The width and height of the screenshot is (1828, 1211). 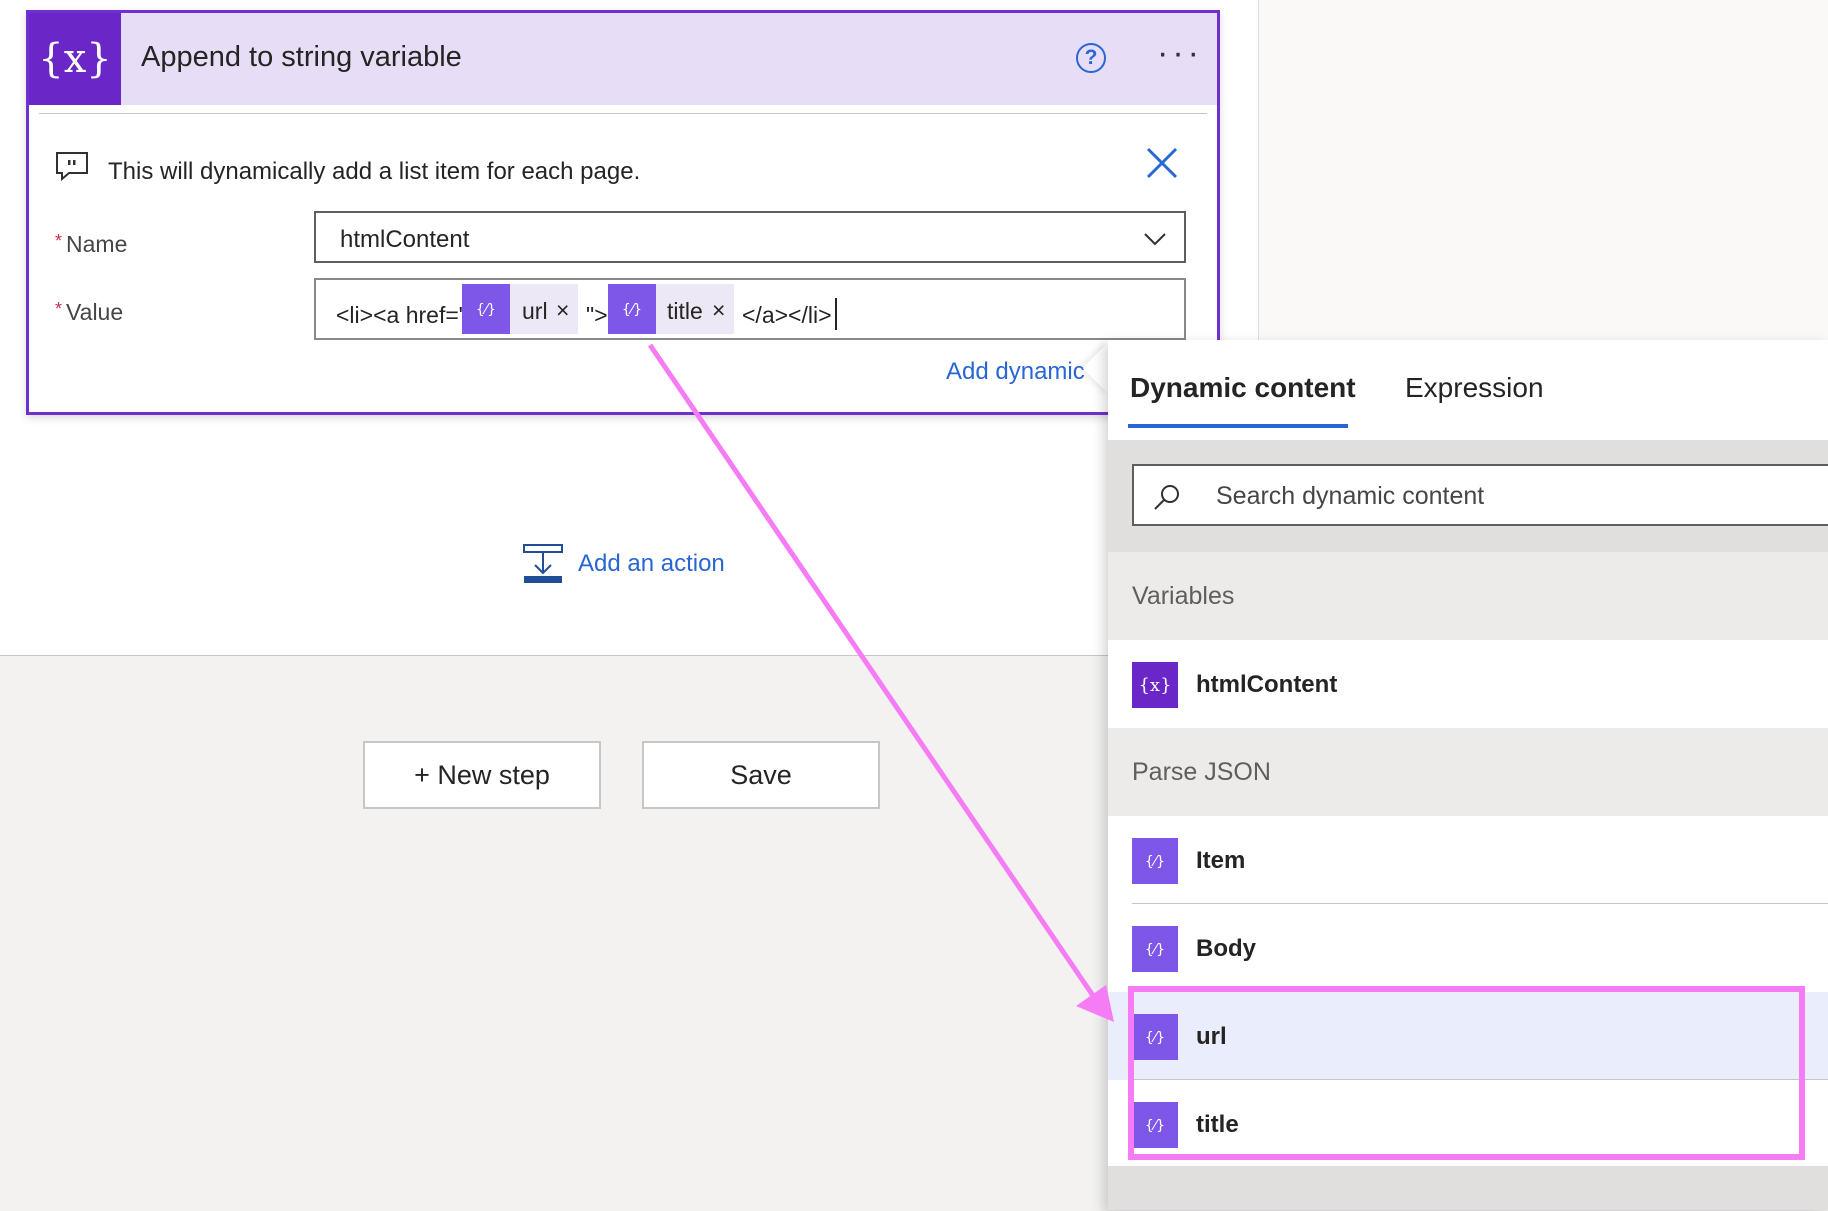 What do you see at coordinates (1468, 684) in the screenshot?
I see `list-item-htmlcontent: {x} htmlContent` at bounding box center [1468, 684].